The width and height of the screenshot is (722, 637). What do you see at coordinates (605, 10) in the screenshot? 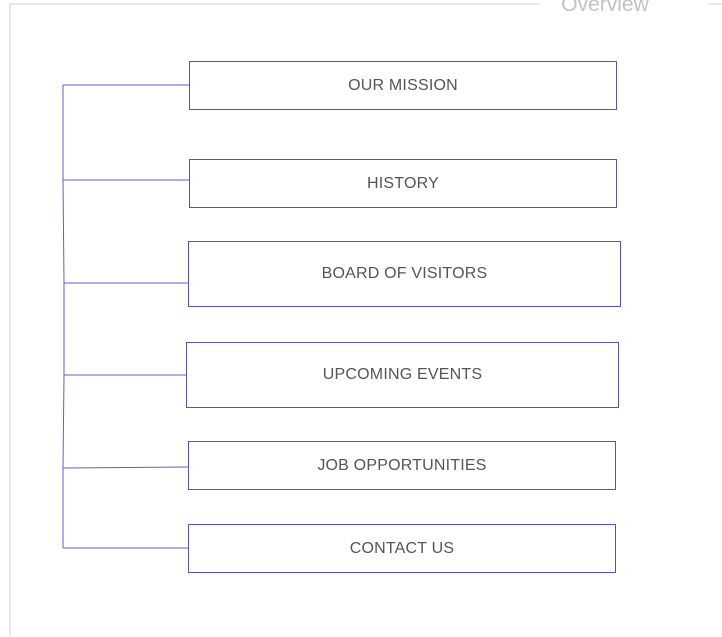
I see `diagram-title: Overview` at bounding box center [605, 10].